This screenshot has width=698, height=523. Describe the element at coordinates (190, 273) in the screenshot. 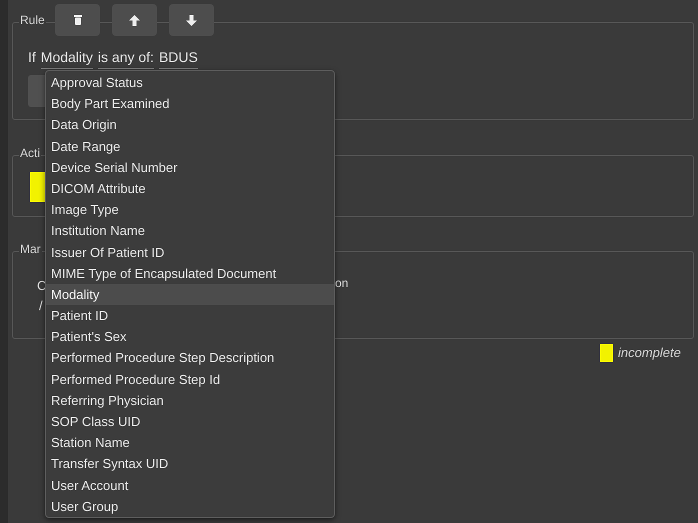

I see `dropdown-item: MIME Type of Encapsulated Document` at that location.